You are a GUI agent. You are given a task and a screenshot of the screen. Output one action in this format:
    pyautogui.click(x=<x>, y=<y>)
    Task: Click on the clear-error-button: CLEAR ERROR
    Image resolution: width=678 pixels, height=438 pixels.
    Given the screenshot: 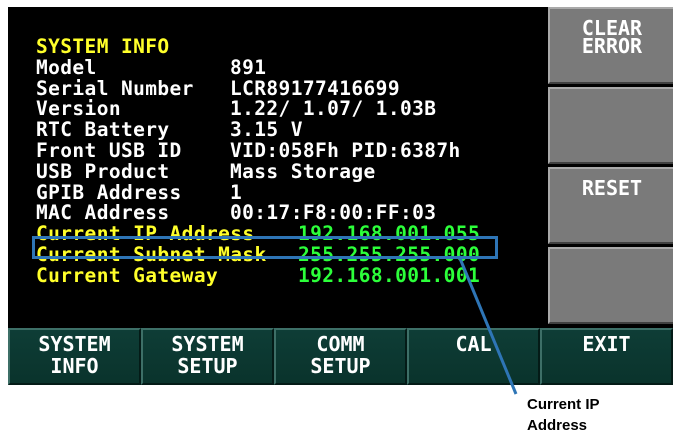 What is the action you would take?
    pyautogui.click(x=610, y=45)
    